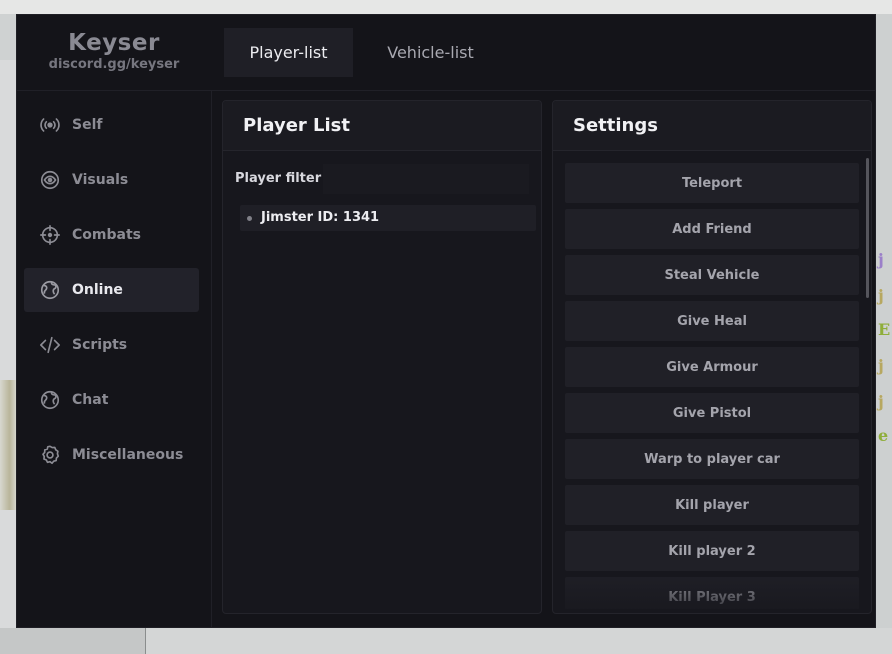 The image size is (892, 654). I want to click on sidebar-item-online: Online, so click(111, 290).